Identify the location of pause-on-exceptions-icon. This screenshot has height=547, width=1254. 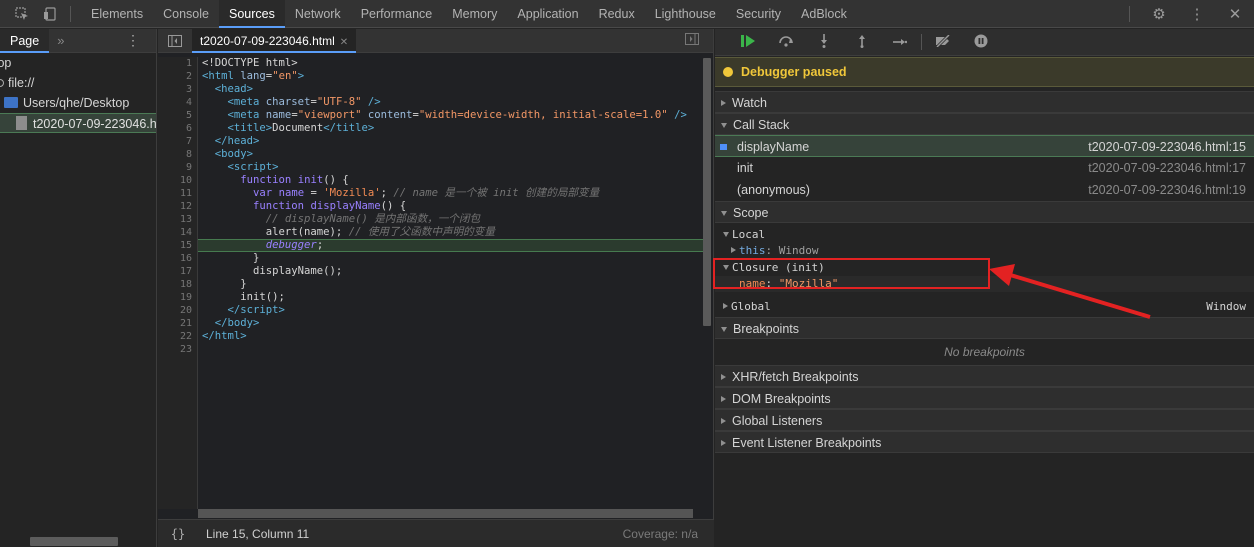
(981, 42).